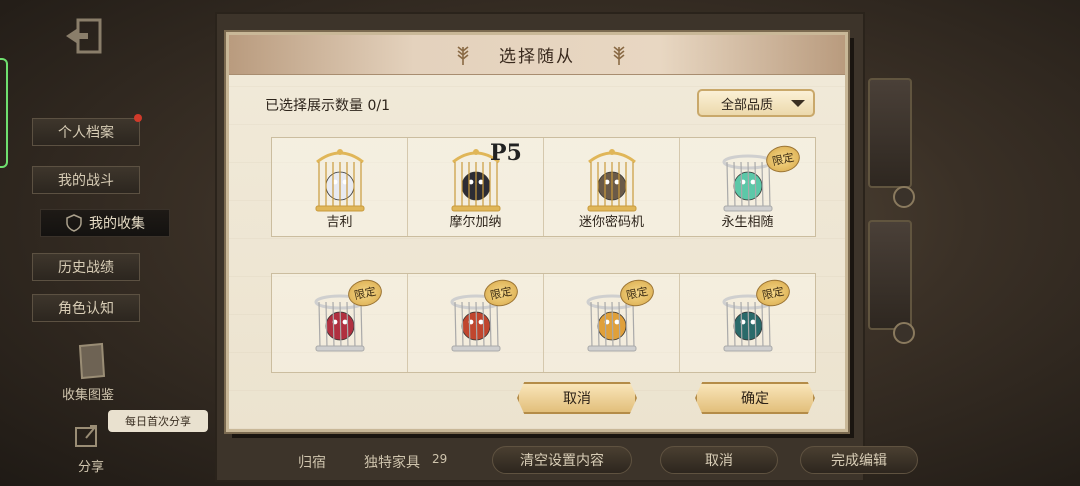  Describe the element at coordinates (339, 222) in the screenshot. I see `pet-name: 吉利` at that location.